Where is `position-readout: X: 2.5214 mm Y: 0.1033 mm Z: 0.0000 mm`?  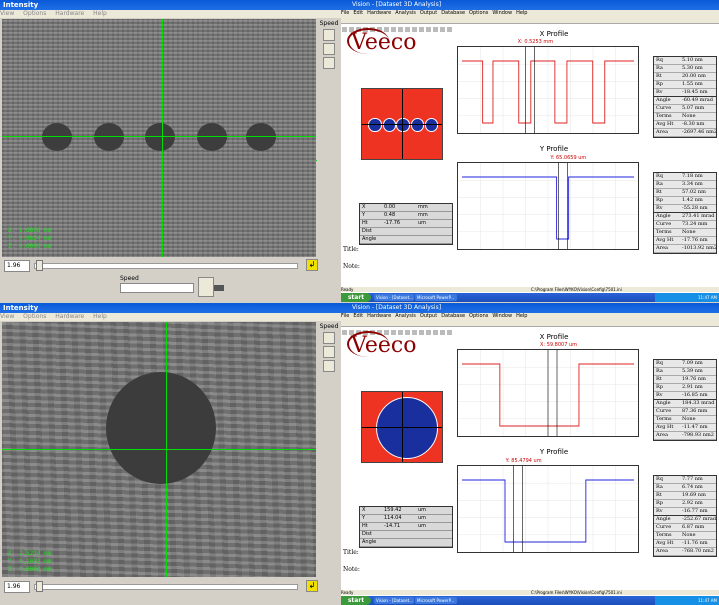
position-readout: X: 2.5214 mm Y: 0.1033 mm Z: 0.0000 mm is located at coordinates (30, 561).